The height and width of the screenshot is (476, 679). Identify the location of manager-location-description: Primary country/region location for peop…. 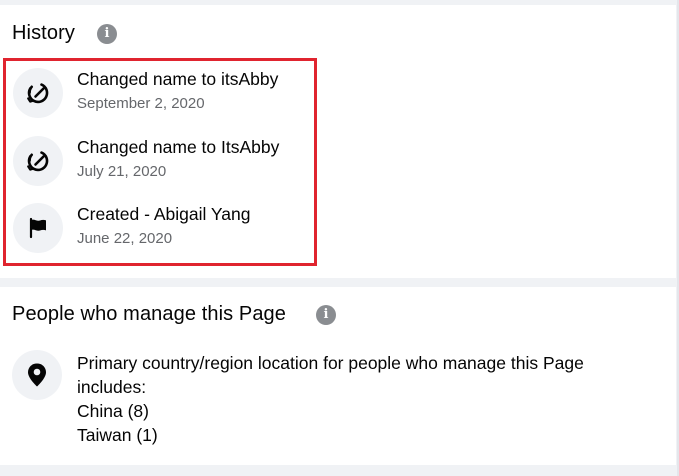
(330, 363).